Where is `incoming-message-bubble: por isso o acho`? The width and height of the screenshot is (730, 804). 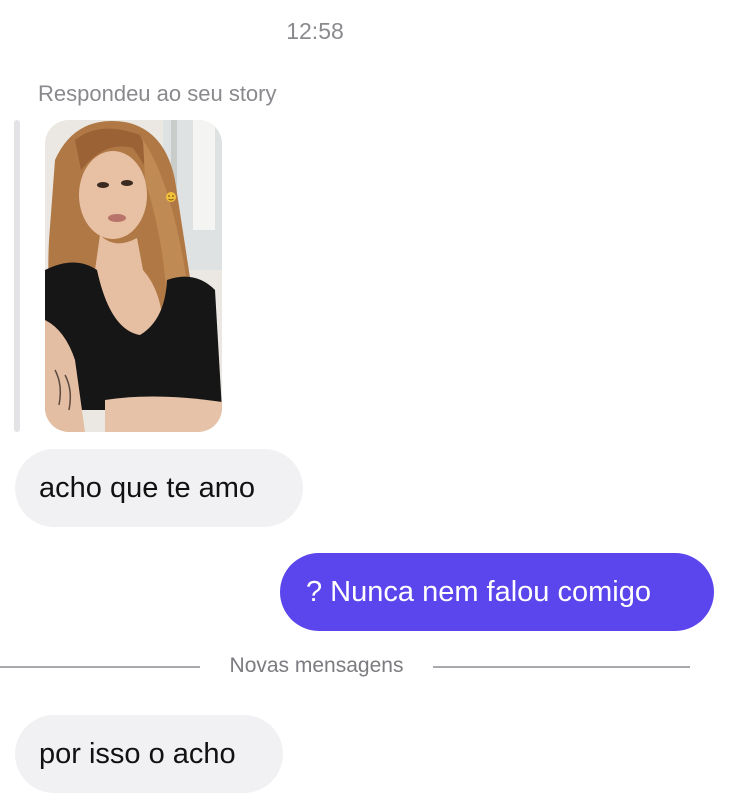
incoming-message-bubble: por isso o acho is located at coordinates (149, 754).